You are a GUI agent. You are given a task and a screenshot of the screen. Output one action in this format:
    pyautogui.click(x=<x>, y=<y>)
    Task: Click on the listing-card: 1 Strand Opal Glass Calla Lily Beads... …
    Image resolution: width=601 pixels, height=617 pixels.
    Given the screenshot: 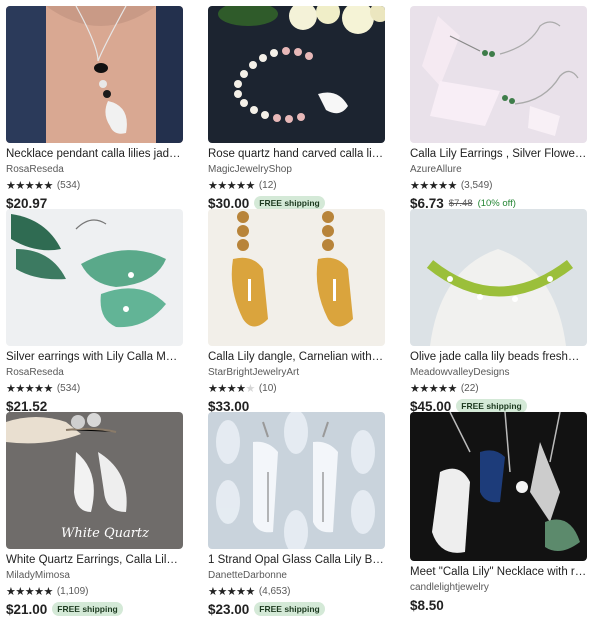 What is the action you would take?
    pyautogui.click(x=296, y=514)
    